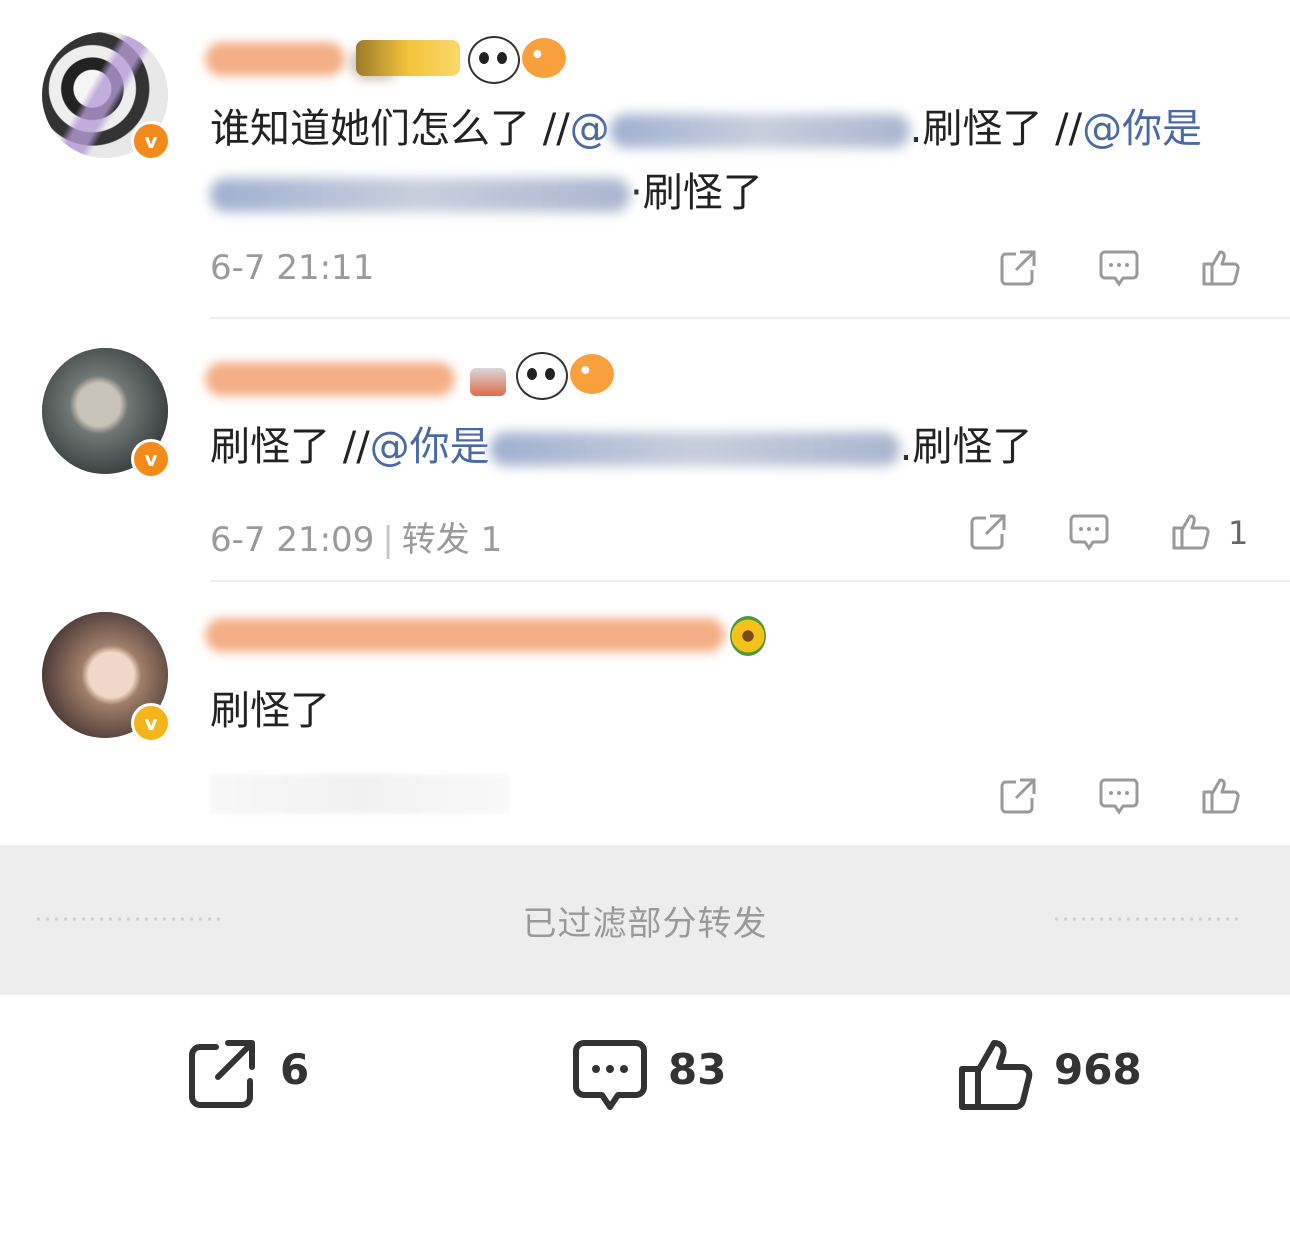  I want to click on mention-link: @, so click(590, 129).